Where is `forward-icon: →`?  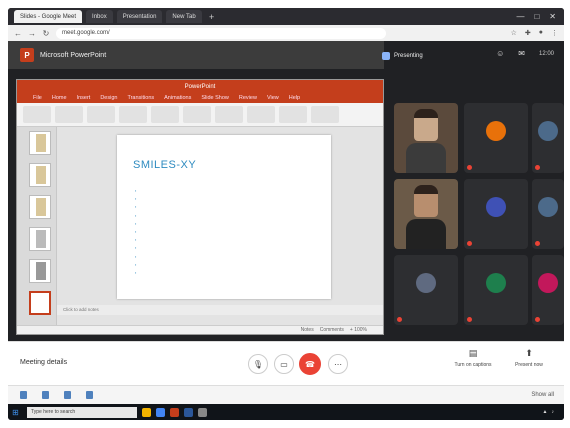 forward-icon: → is located at coordinates (32, 33).